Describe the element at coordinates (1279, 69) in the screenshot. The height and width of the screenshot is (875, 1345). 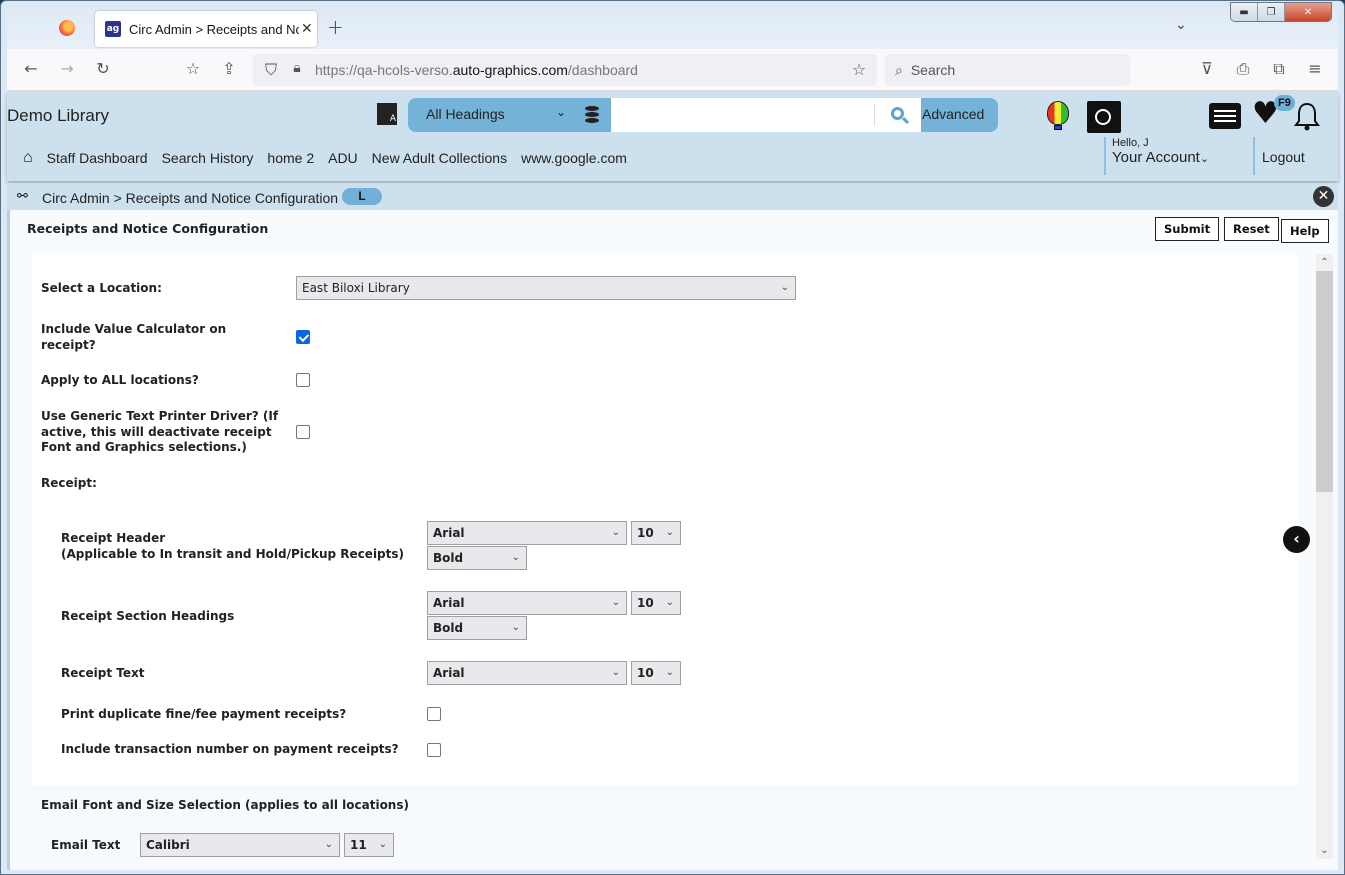
I see `extensions-icon: ⧉` at that location.